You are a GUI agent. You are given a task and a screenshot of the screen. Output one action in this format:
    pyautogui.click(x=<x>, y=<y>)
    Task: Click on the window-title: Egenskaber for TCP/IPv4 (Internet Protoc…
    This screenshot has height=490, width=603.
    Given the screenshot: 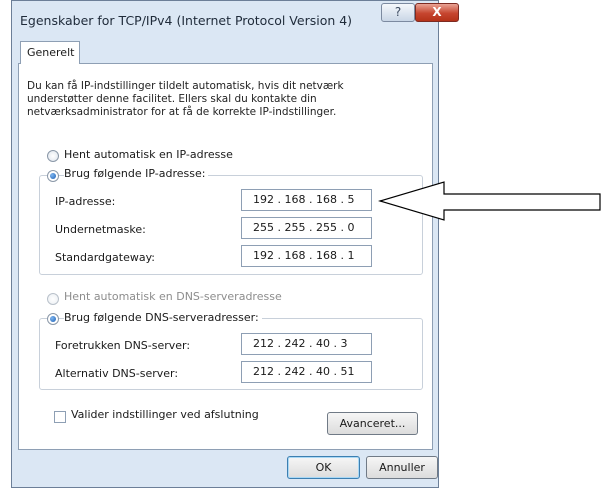 What is the action you would take?
    pyautogui.click(x=186, y=20)
    